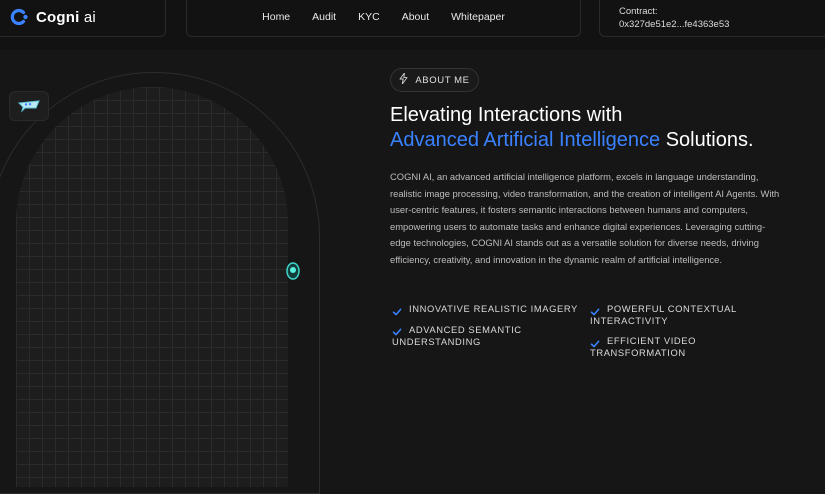  I want to click on feature-item-imagery: INNOVATIVE REALISTIC IMAGERY, so click(493, 309).